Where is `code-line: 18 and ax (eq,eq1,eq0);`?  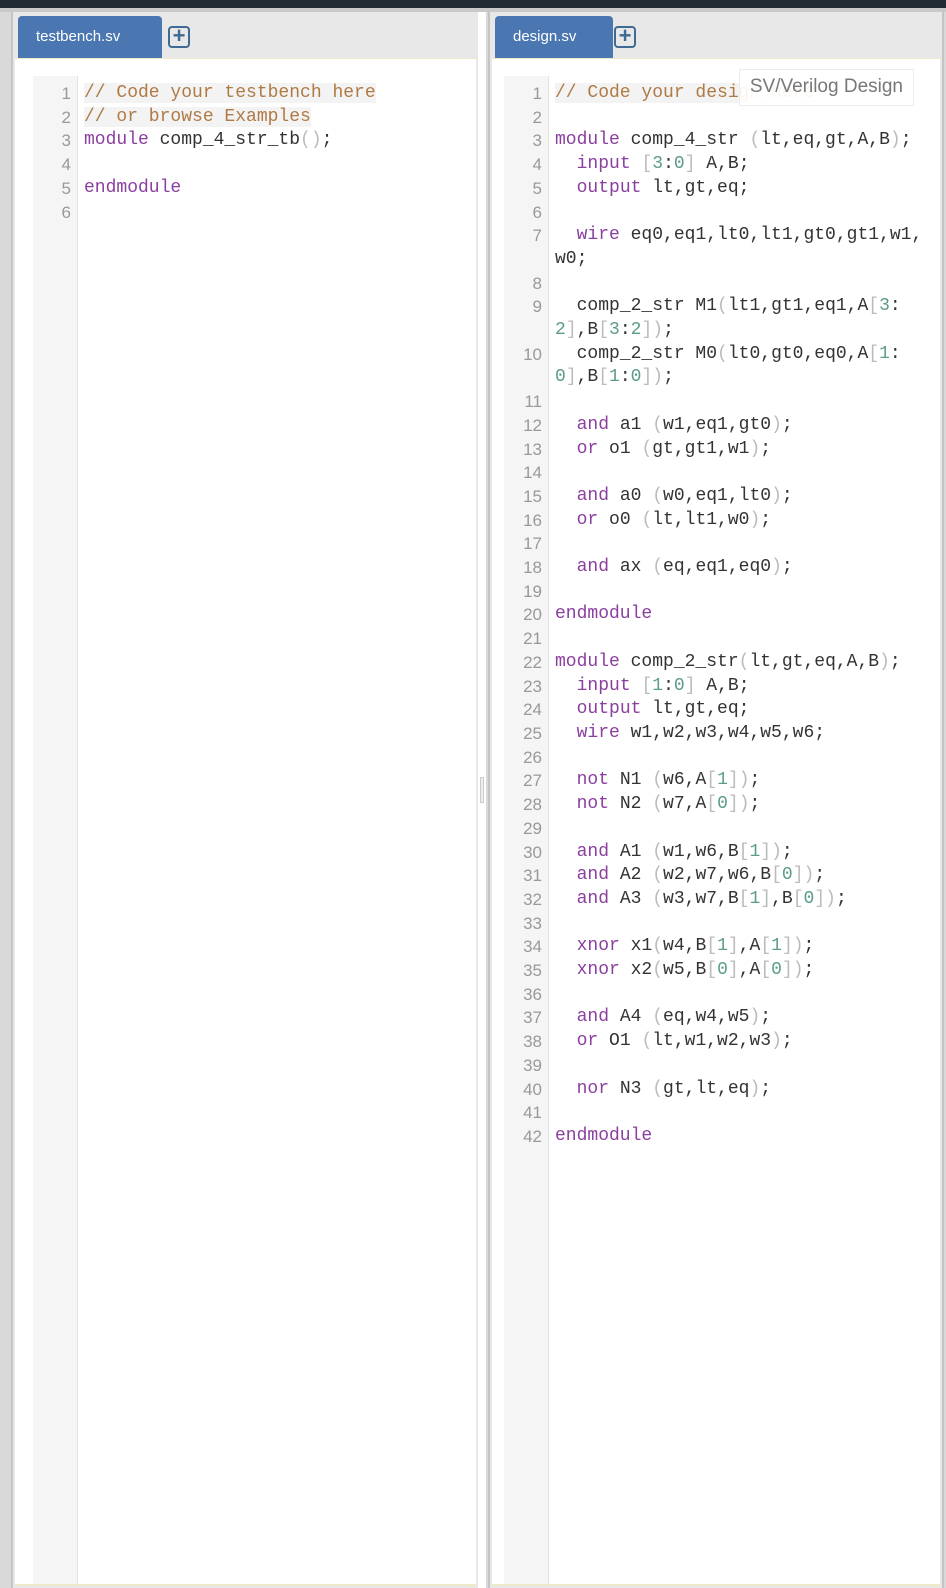 code-line: 18 and ax (eq,eq1,eq0); is located at coordinates (718, 568).